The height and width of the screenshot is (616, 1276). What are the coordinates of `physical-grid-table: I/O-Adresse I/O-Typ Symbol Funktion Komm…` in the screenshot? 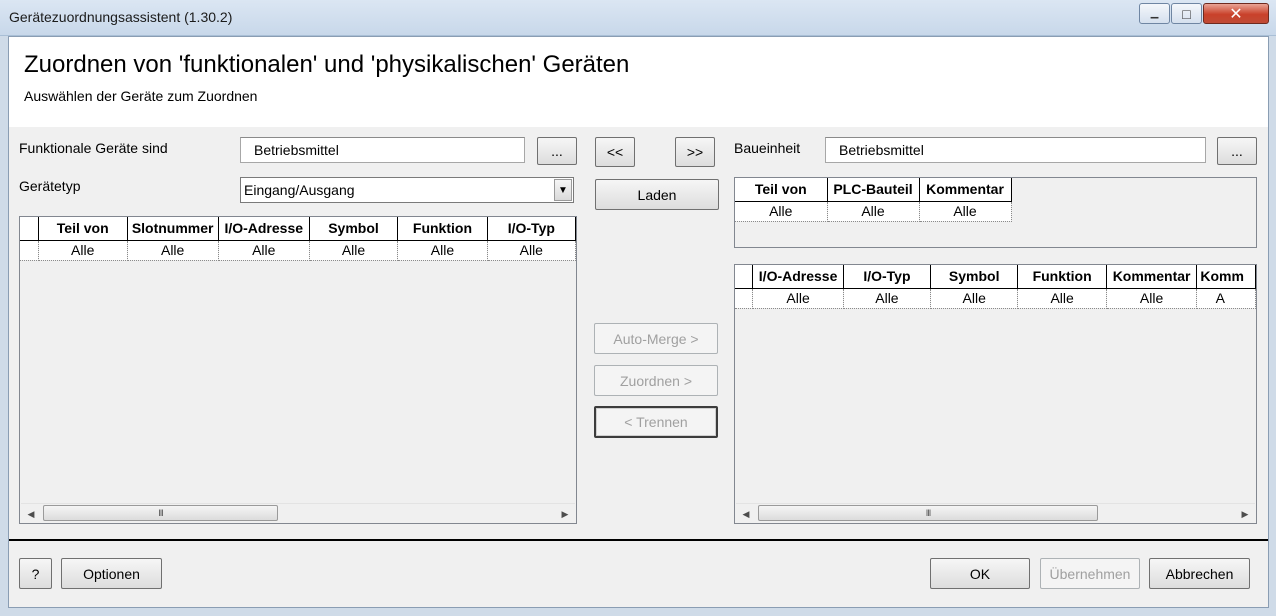 It's located at (995, 287).